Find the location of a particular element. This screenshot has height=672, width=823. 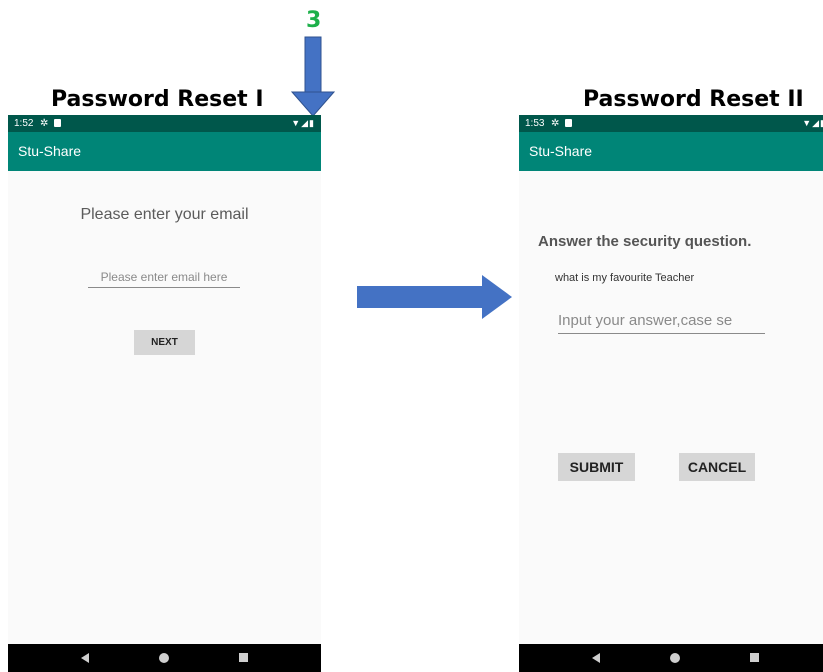

right-arrow-icon is located at coordinates (434, 297).